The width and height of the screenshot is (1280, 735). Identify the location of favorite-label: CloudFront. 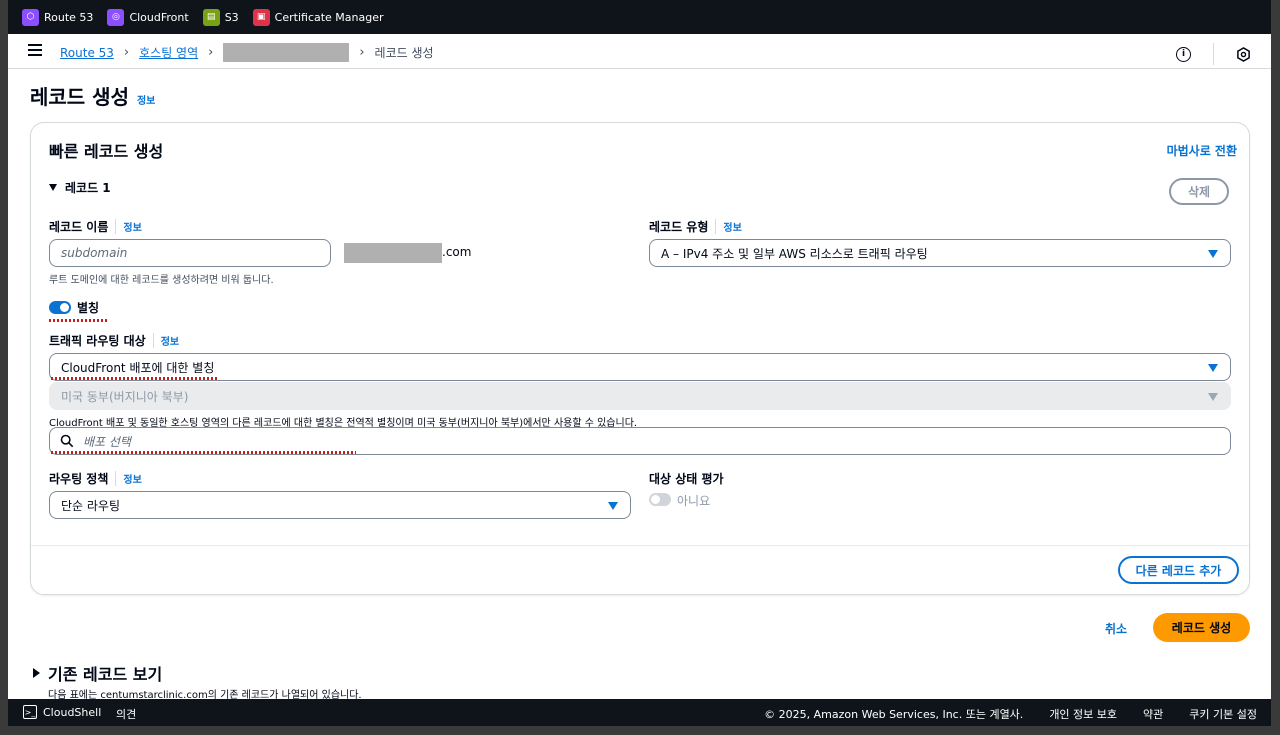
(159, 17).